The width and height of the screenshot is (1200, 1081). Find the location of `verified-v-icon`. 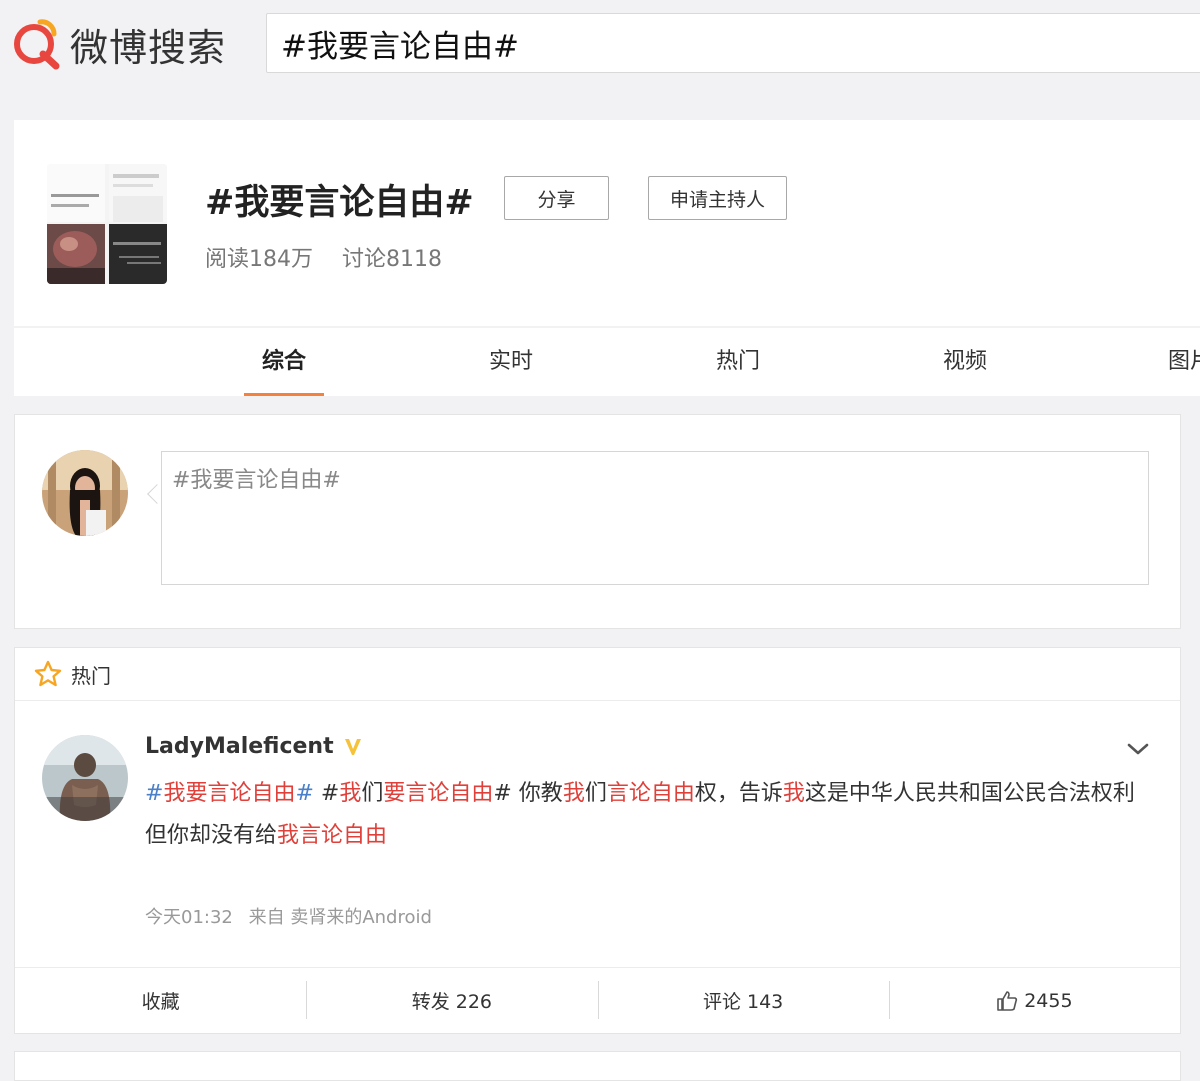

verified-v-icon is located at coordinates (352, 746).